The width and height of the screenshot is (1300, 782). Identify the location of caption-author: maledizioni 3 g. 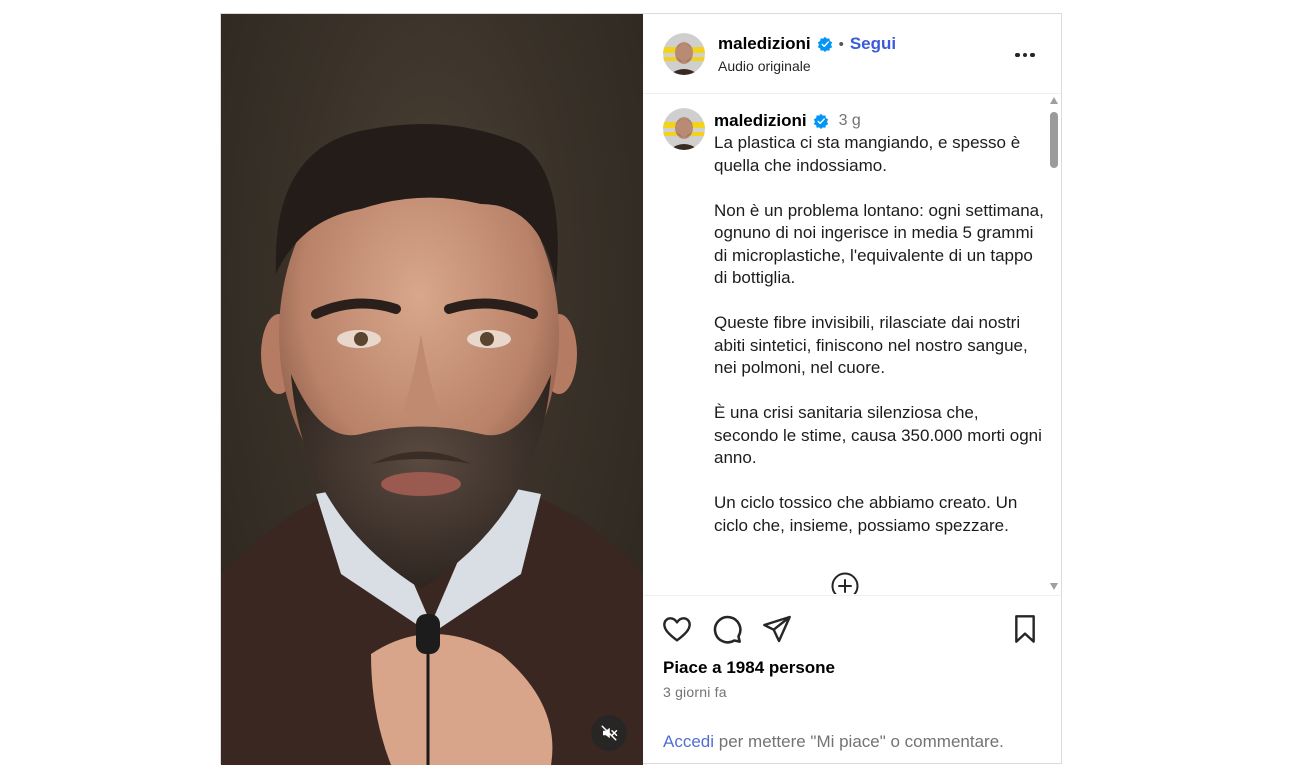
(787, 121).